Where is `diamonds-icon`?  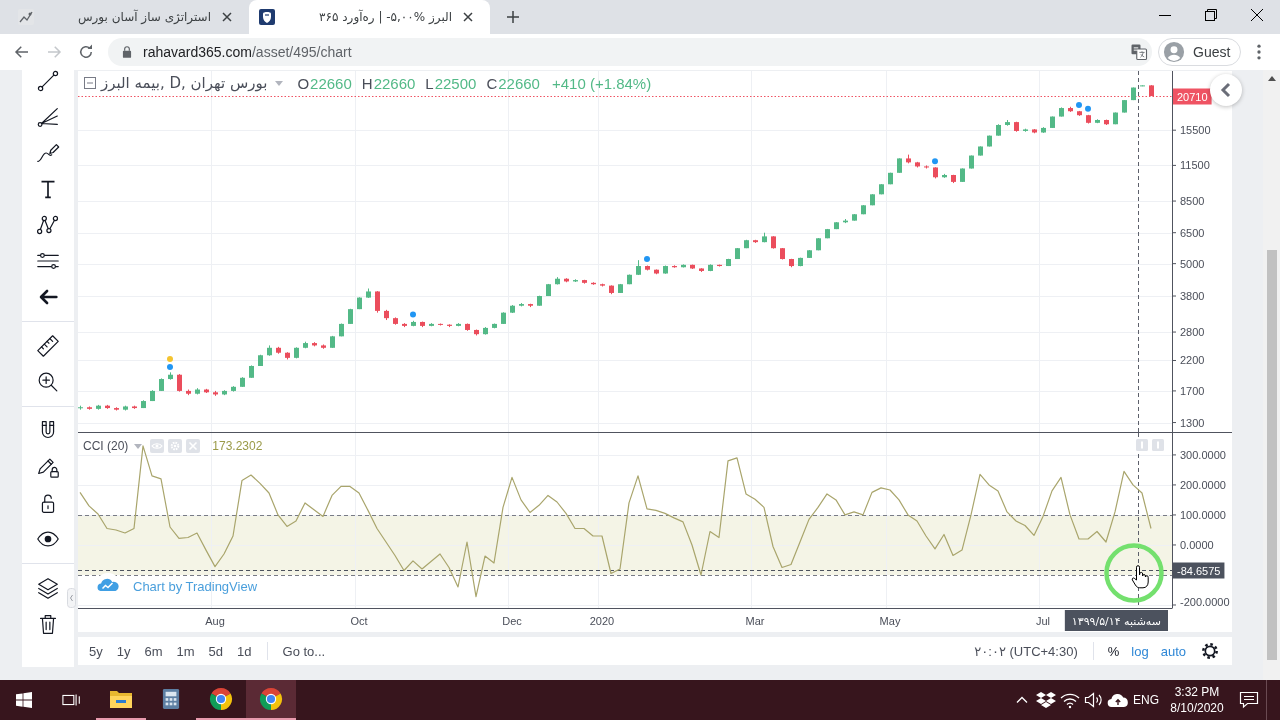 diamonds-icon is located at coordinates (1046, 700).